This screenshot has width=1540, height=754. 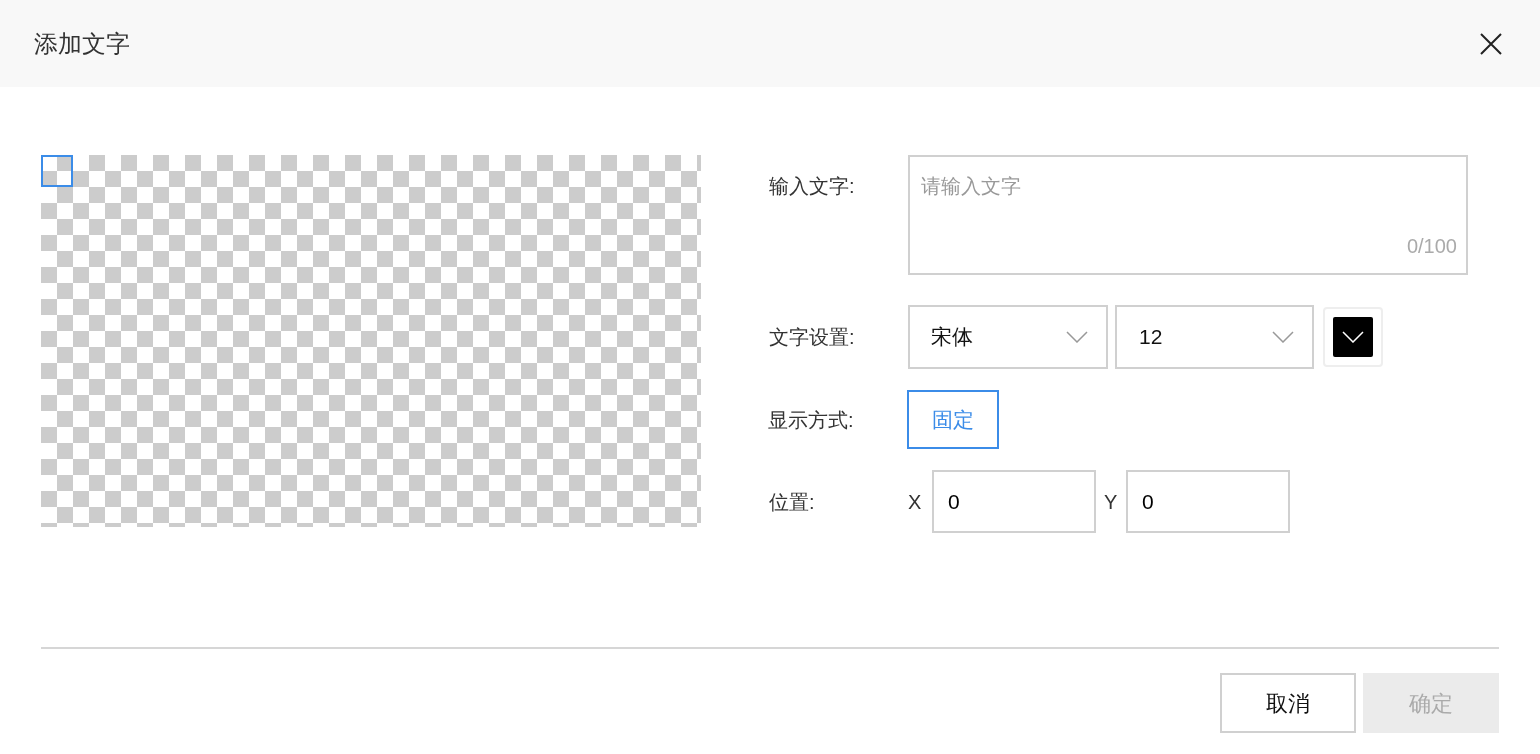 I want to click on close-button, so click(x=1491, y=43).